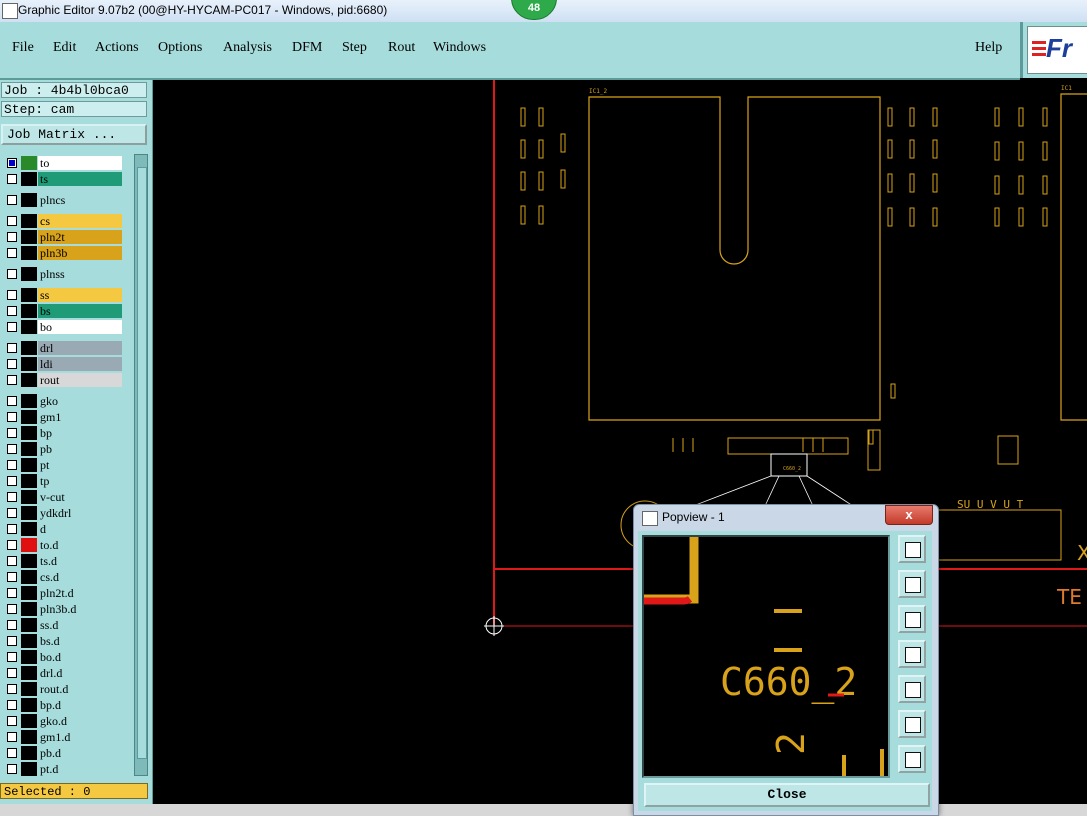  What do you see at coordinates (62, 609) in the screenshot?
I see `layer-row: pln3b.d` at bounding box center [62, 609].